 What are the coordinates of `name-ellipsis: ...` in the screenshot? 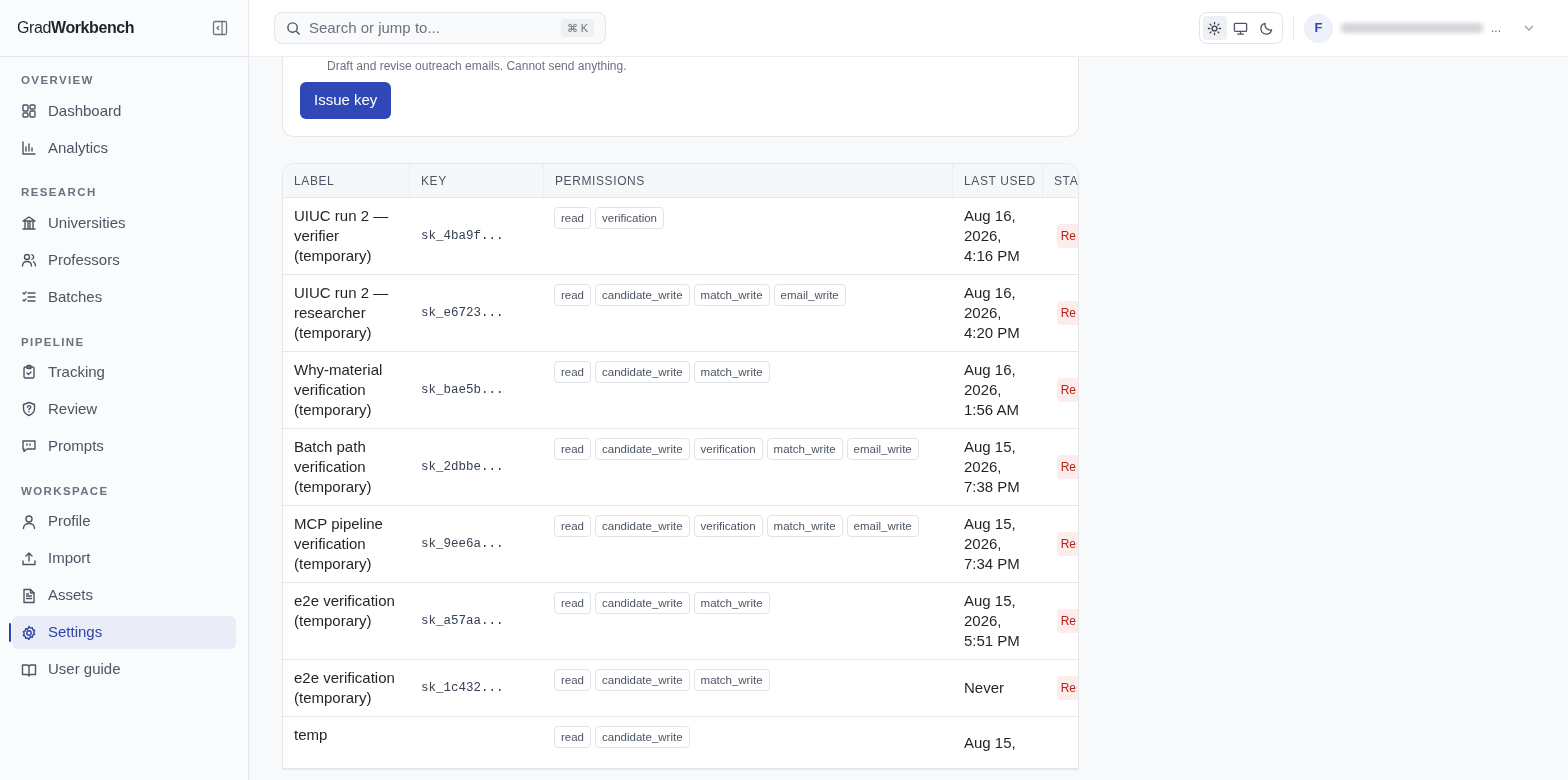 It's located at (1496, 28).